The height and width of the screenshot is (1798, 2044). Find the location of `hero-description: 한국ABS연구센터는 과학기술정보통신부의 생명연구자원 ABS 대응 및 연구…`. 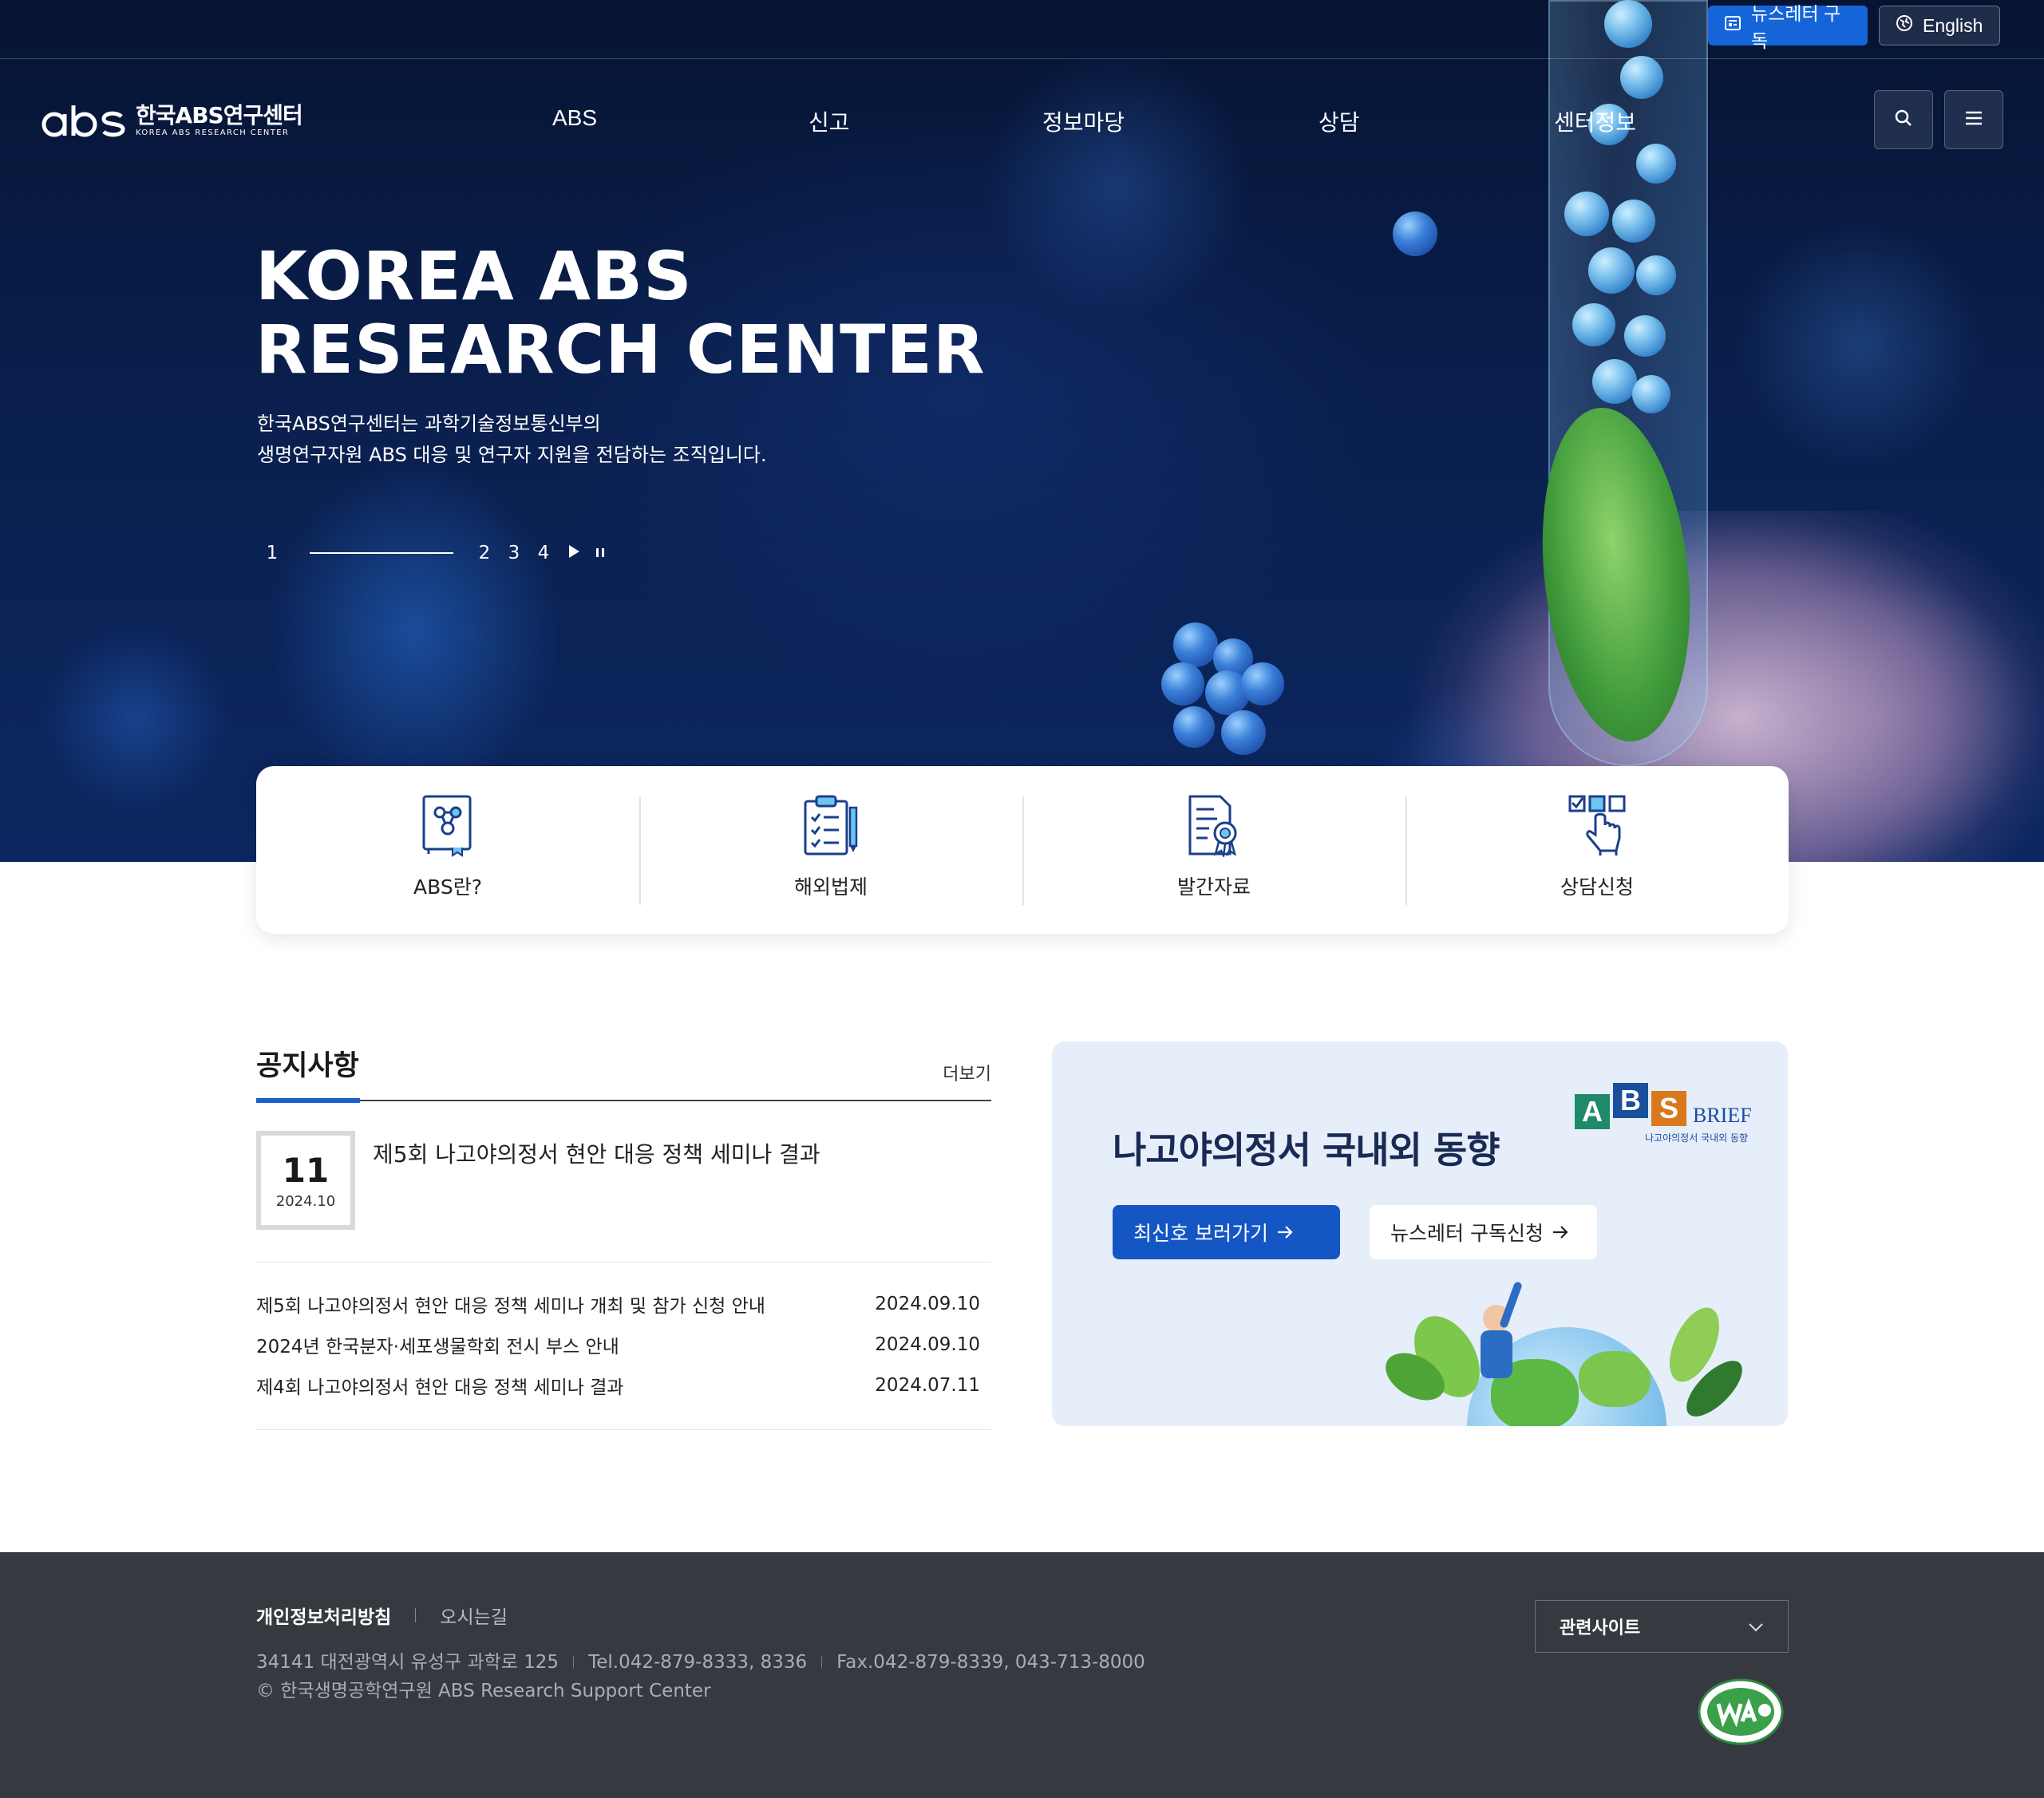

hero-description: 한국ABS연구센터는 과학기술정보통신부의 생명연구자원 ABS 대응 및 연구… is located at coordinates (512, 440).